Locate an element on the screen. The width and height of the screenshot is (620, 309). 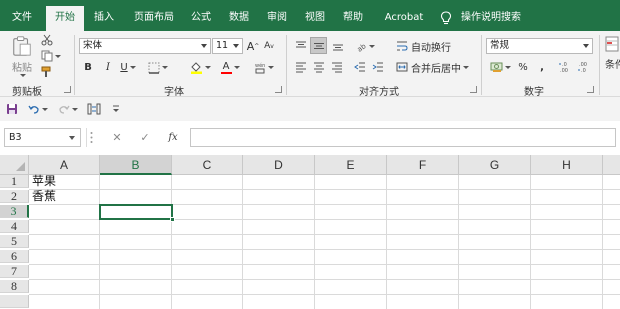
align-center-button is located at coordinates (319, 67).